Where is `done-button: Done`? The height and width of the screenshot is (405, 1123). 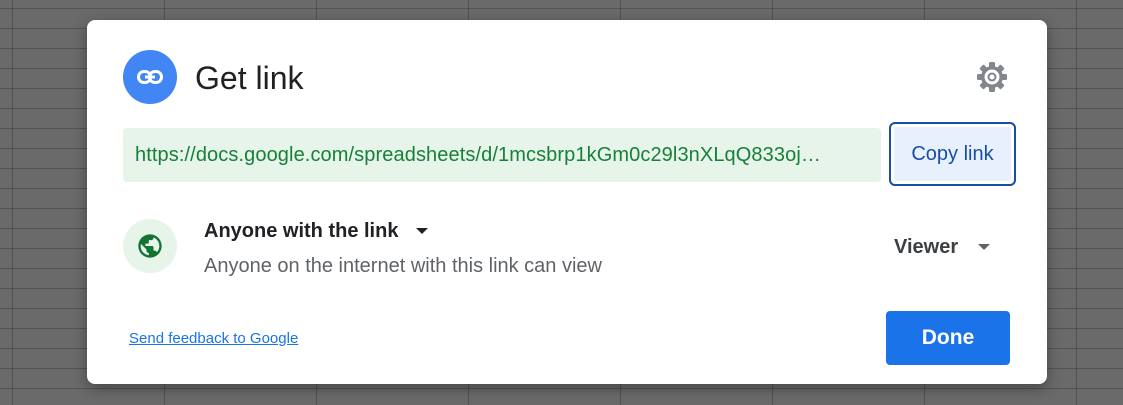
done-button: Done is located at coordinates (948, 338).